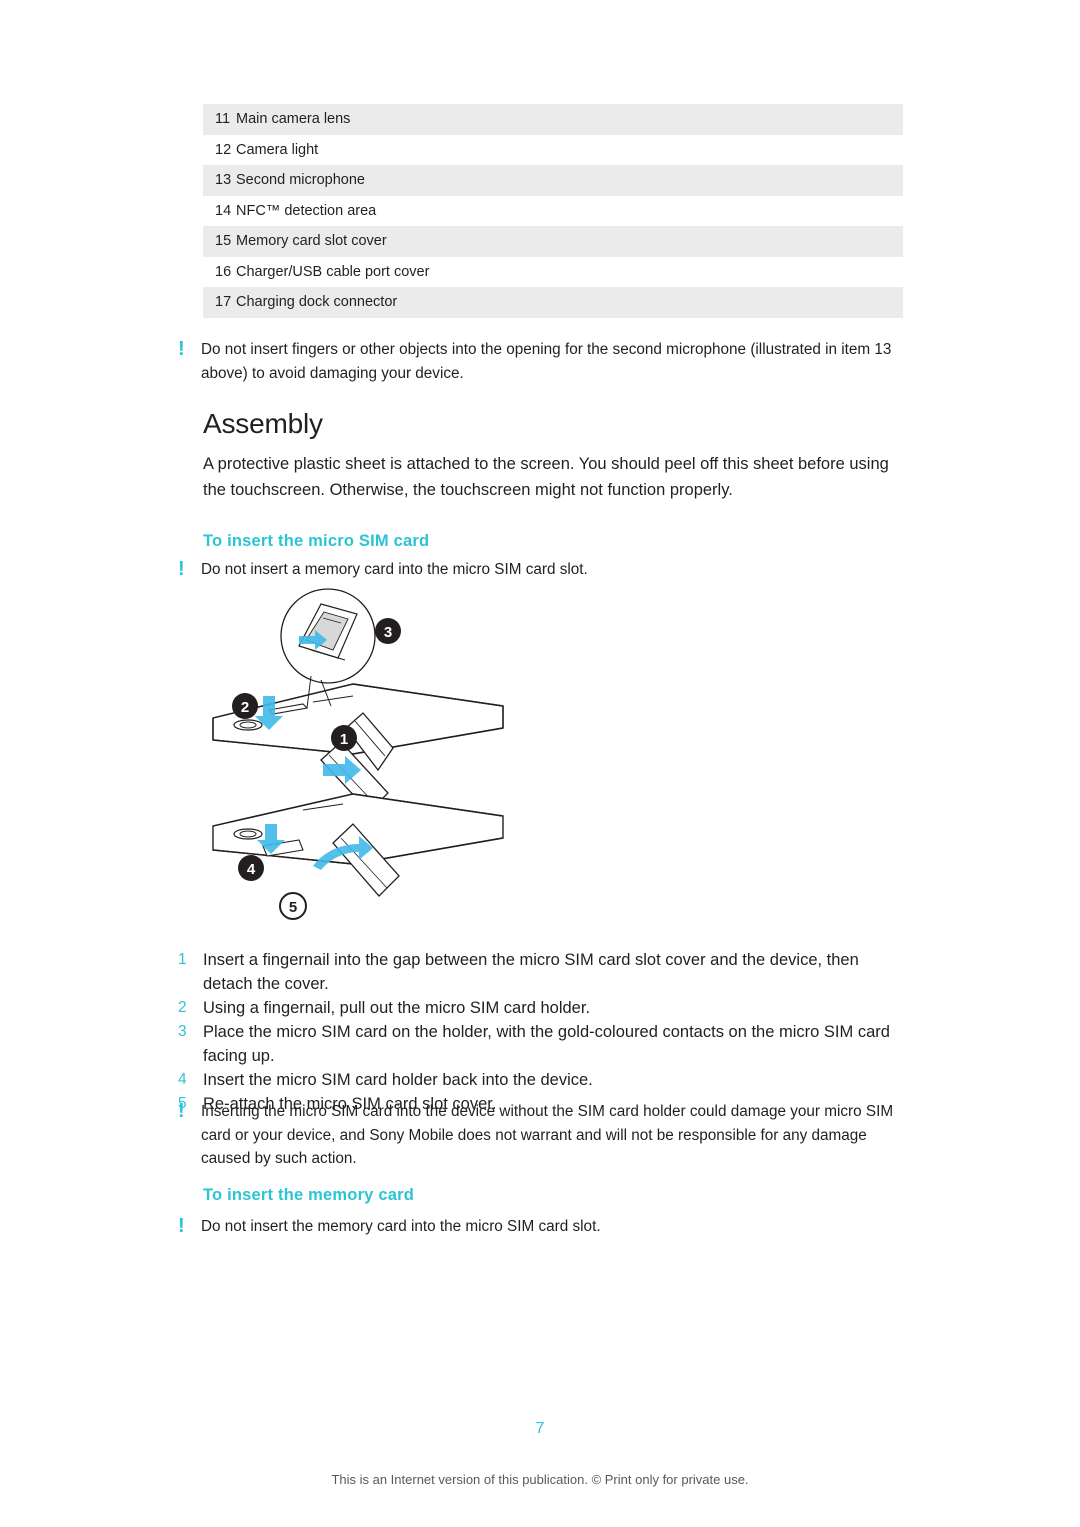 This screenshot has height=1527, width=1080. What do you see at coordinates (553, 180) in the screenshot?
I see `table-row: 13 Second microphone` at bounding box center [553, 180].